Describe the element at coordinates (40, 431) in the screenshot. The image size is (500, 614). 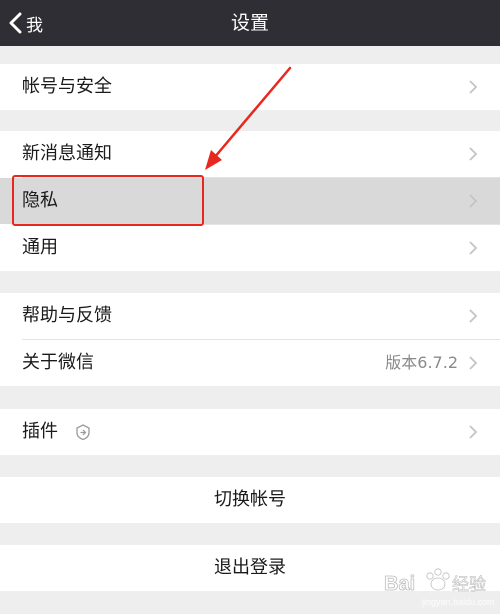
I see `row-label: 插件` at that location.